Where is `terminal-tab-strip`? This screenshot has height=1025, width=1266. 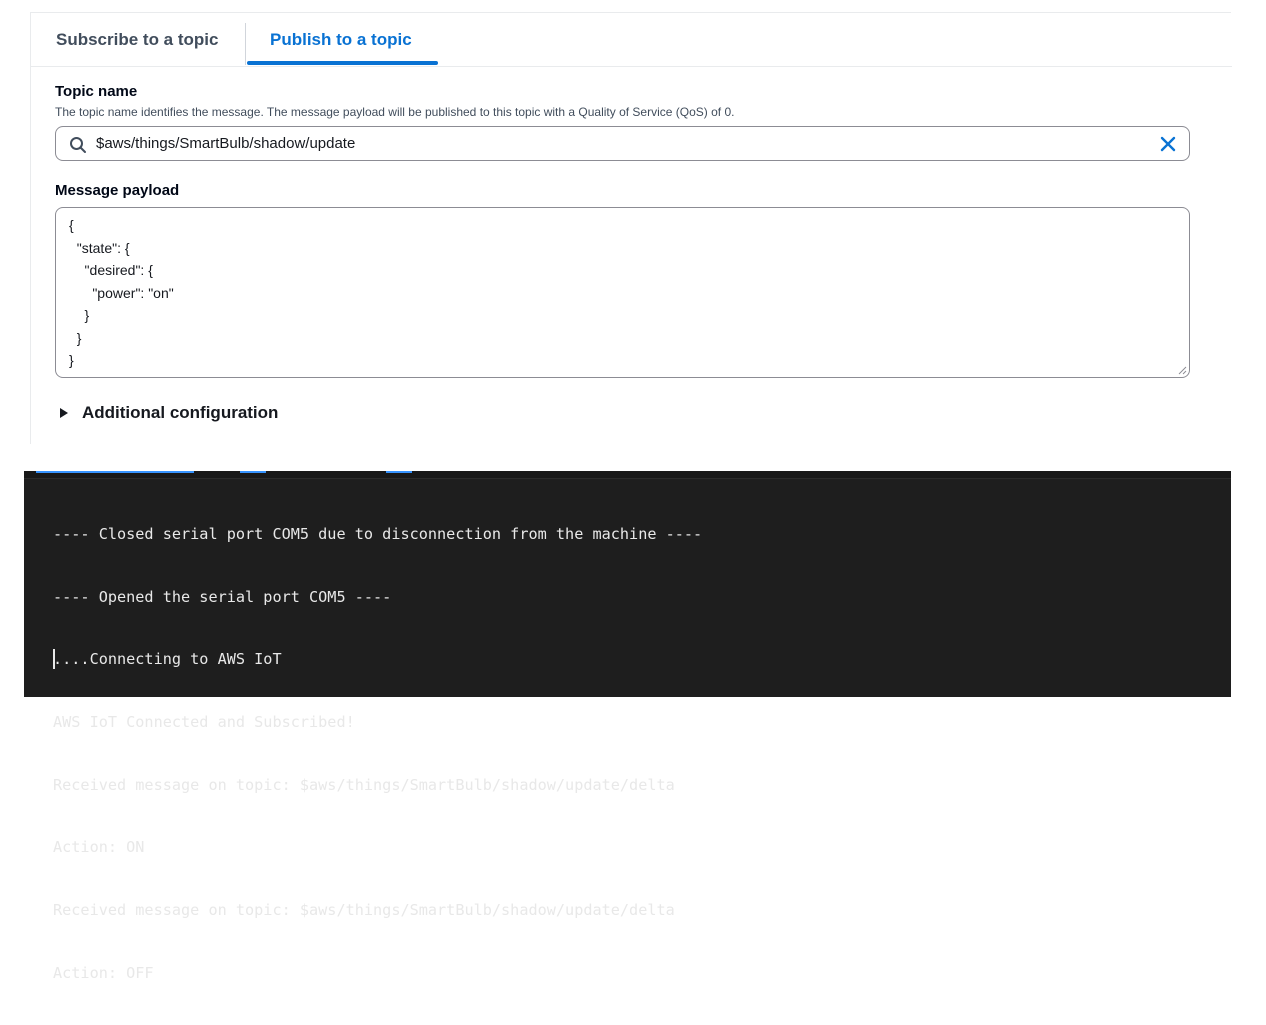
terminal-tab-strip is located at coordinates (627, 475).